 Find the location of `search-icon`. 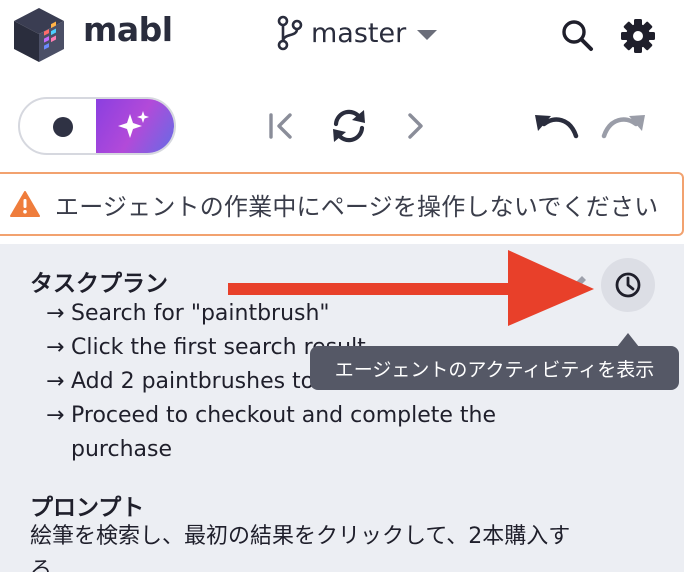

search-icon is located at coordinates (578, 36).